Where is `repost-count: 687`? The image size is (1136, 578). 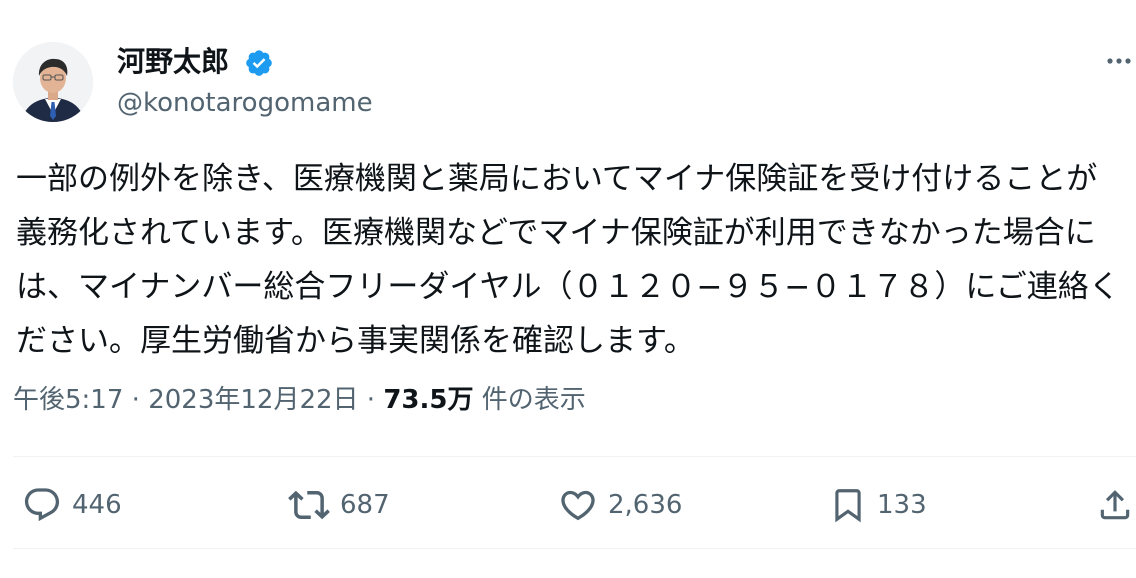
repost-count: 687 is located at coordinates (365, 505).